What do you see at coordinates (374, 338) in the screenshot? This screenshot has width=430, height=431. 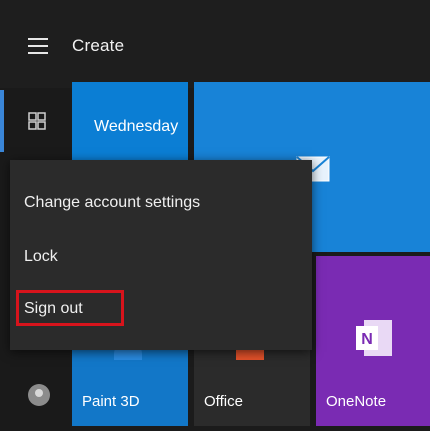 I see `onenote-icon: N` at bounding box center [374, 338].